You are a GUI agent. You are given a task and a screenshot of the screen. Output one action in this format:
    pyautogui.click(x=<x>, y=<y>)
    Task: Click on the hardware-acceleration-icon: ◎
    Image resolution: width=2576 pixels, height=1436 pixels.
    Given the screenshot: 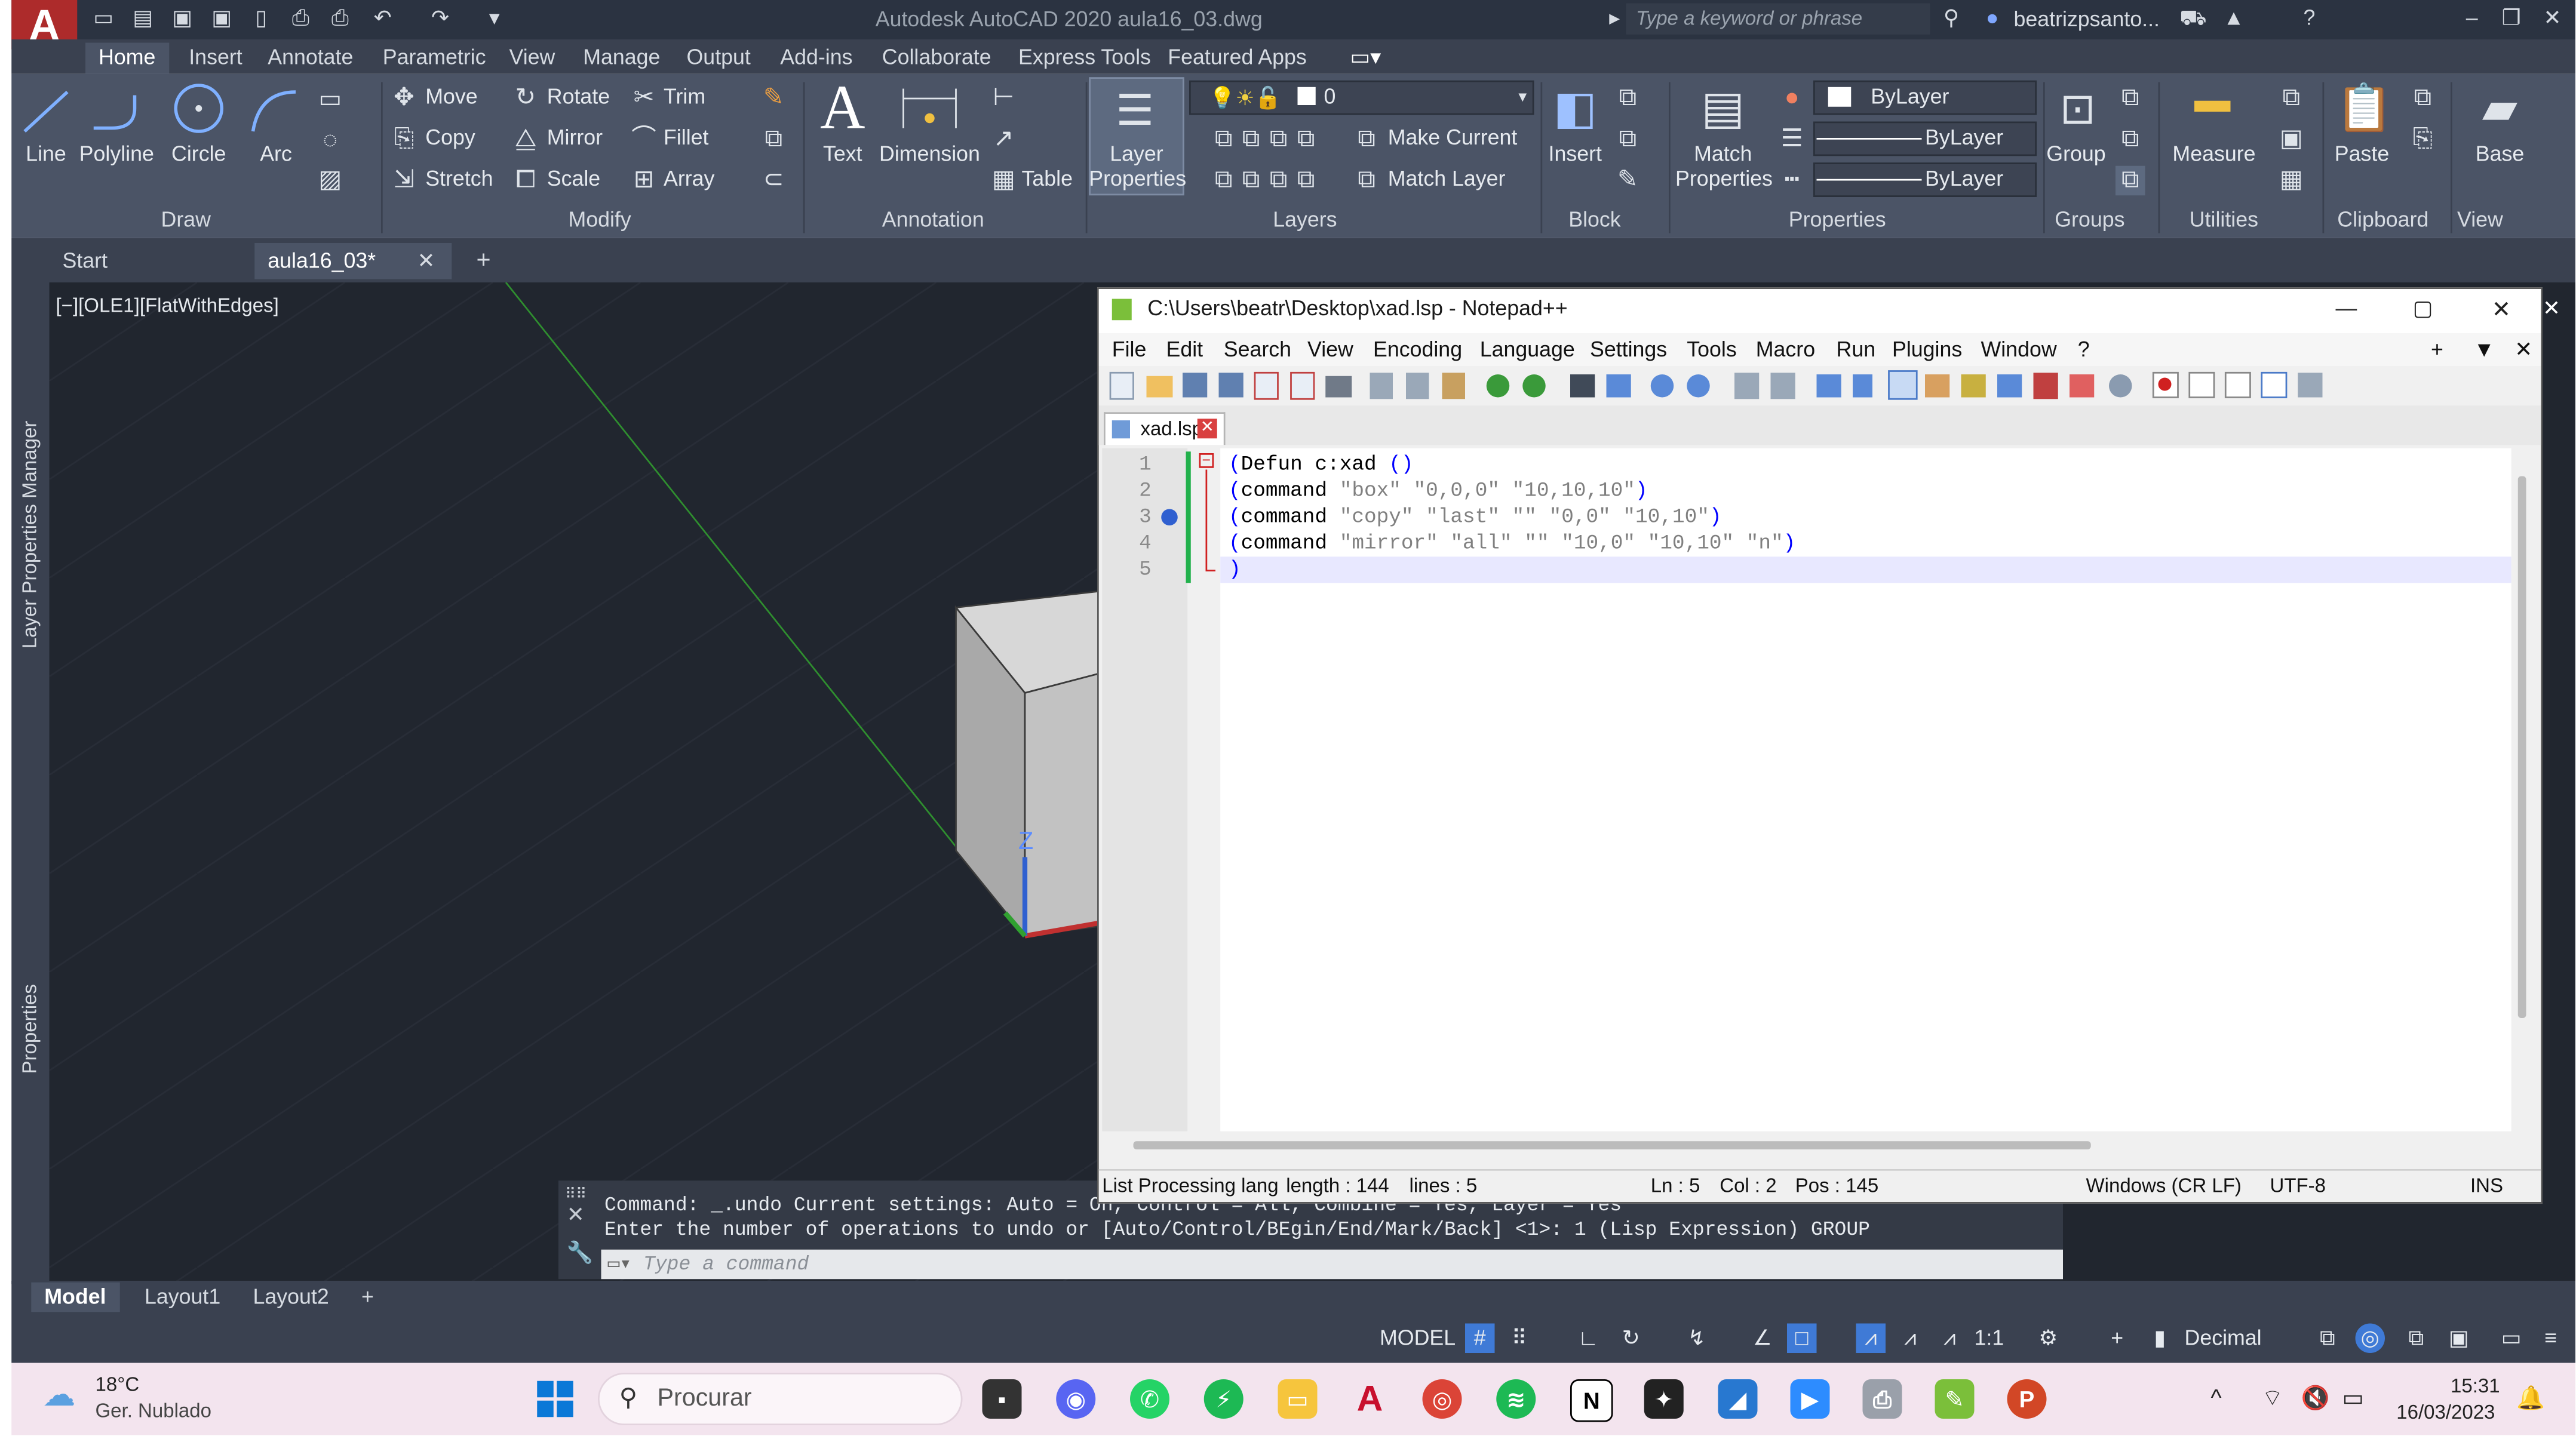 What is the action you would take?
    pyautogui.click(x=2370, y=1338)
    